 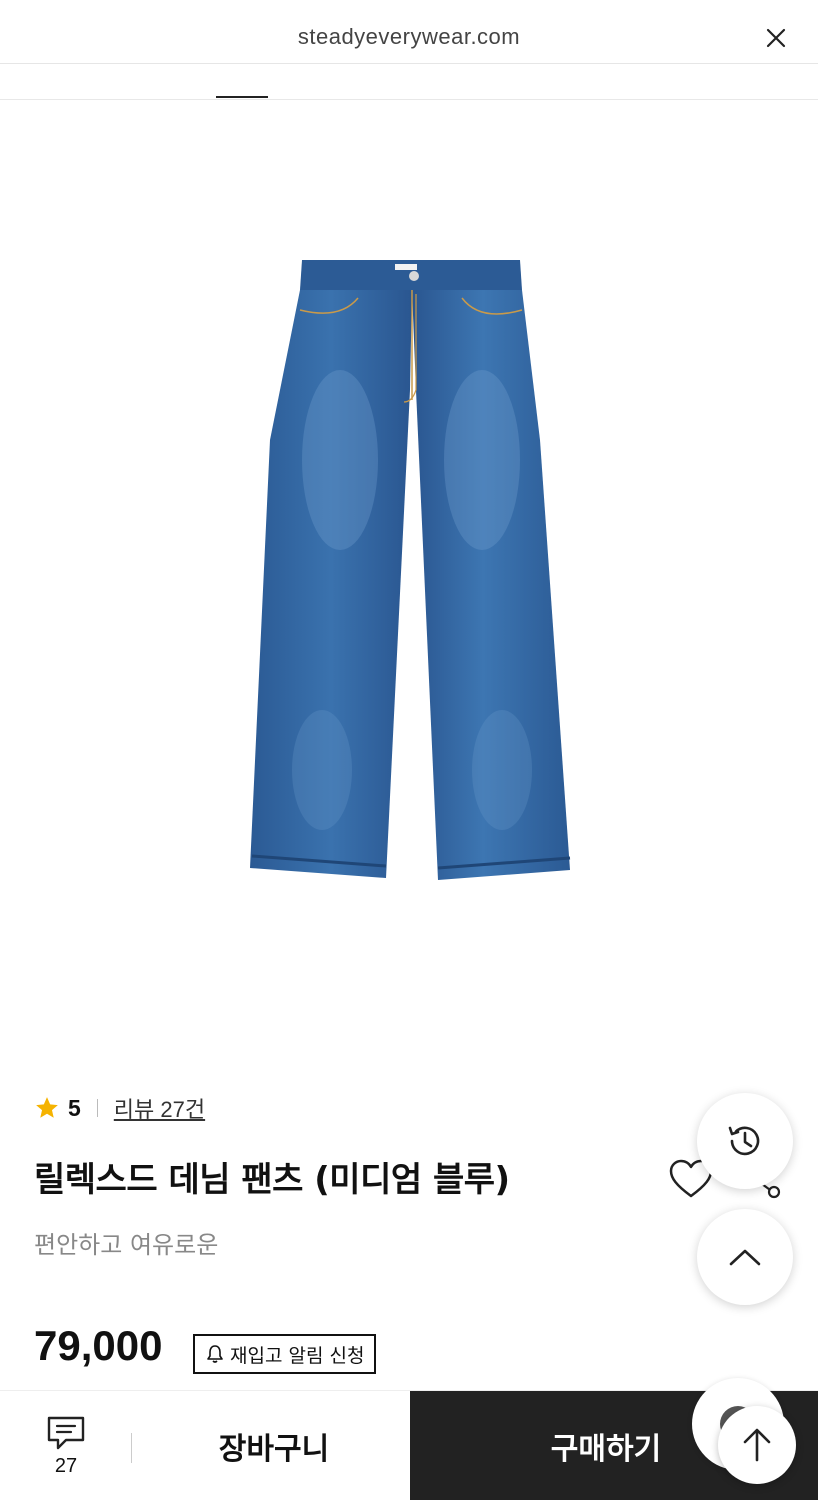 I want to click on arrow-up-icon, so click(x=757, y=1445).